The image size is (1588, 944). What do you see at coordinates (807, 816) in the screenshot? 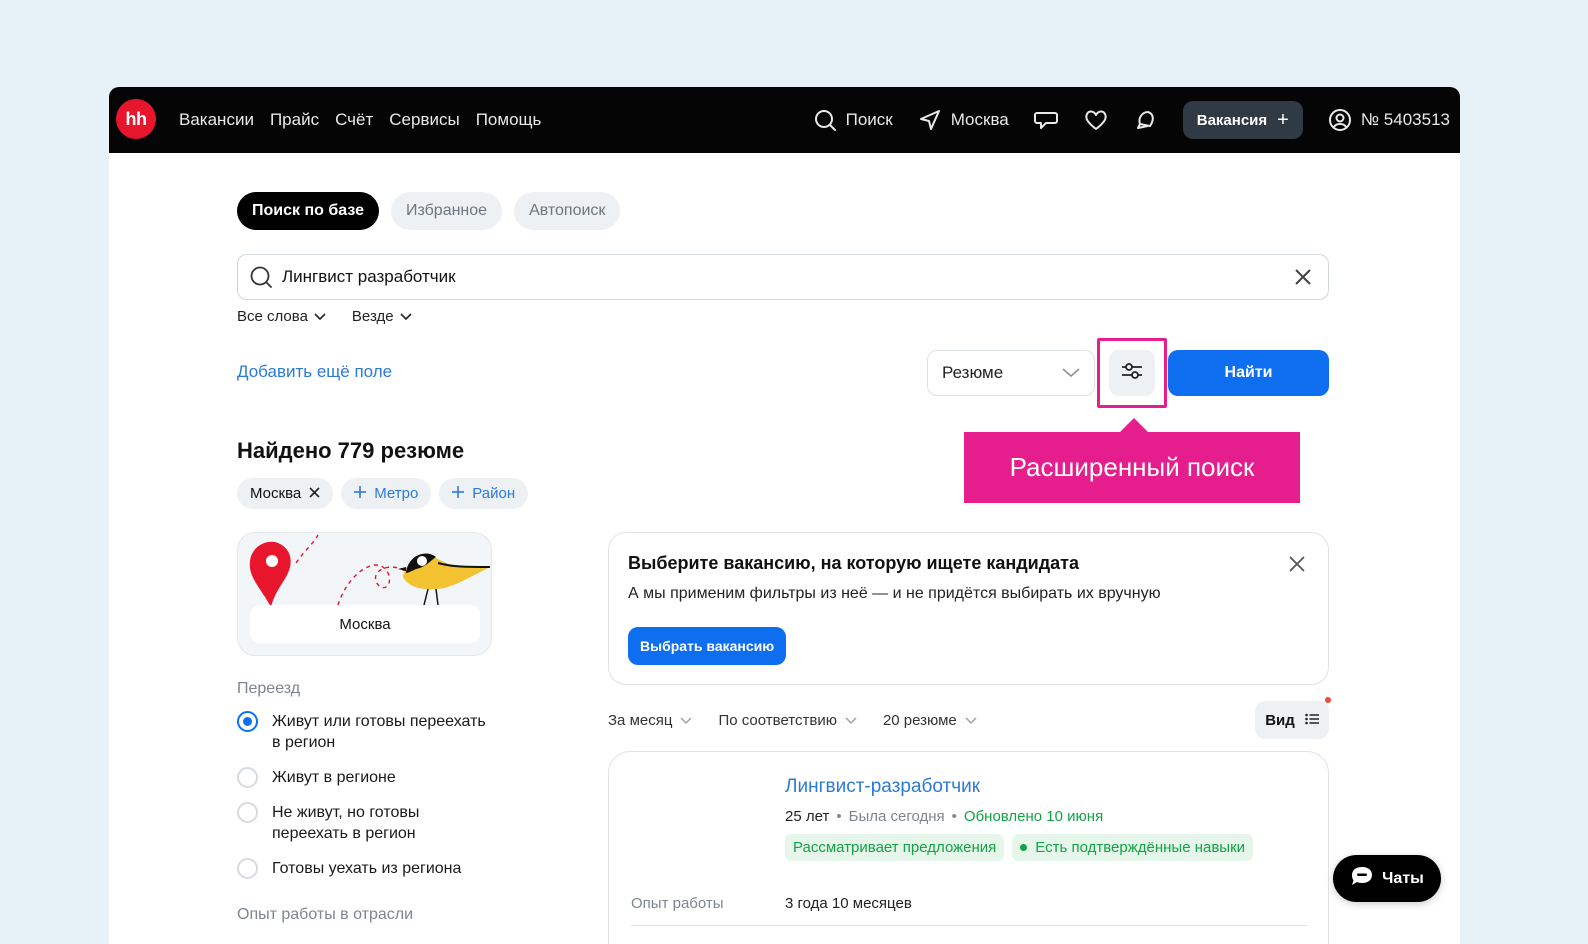
I see `resume-age: 25 лет` at bounding box center [807, 816].